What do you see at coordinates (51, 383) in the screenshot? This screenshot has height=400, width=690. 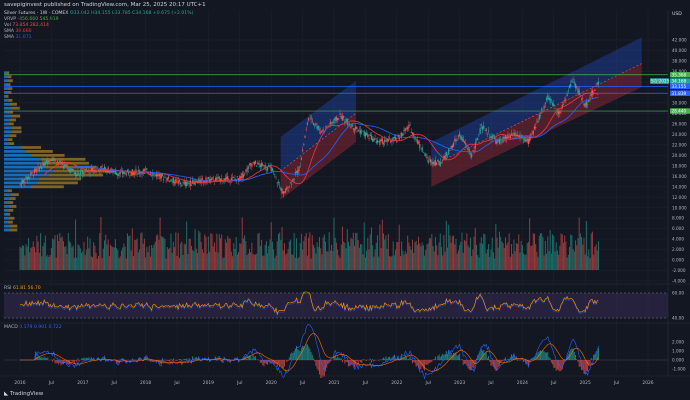 I see `time-tick-label: Jul` at bounding box center [51, 383].